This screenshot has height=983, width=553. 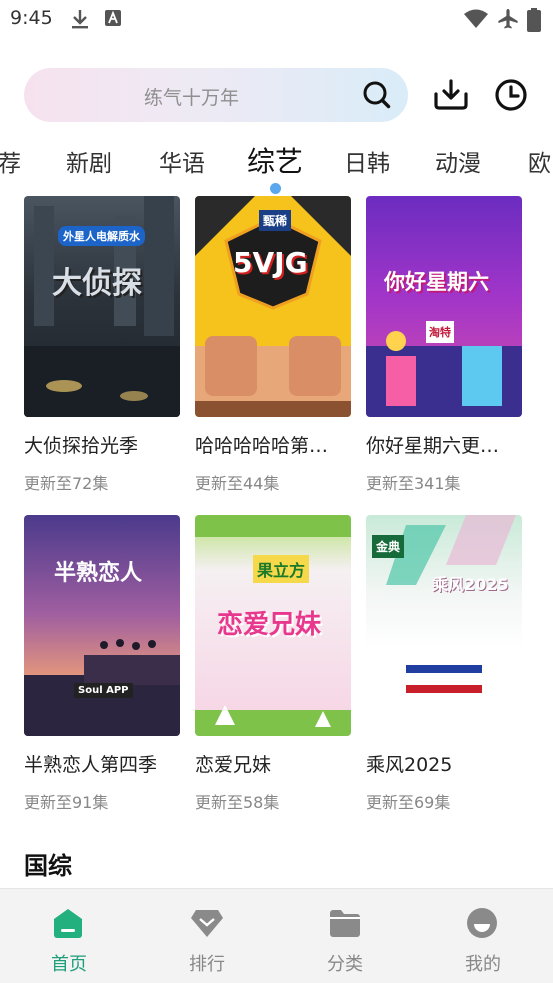 What do you see at coordinates (102, 625) in the screenshot?
I see `show-poster: 半熟恋人 Soul APP` at bounding box center [102, 625].